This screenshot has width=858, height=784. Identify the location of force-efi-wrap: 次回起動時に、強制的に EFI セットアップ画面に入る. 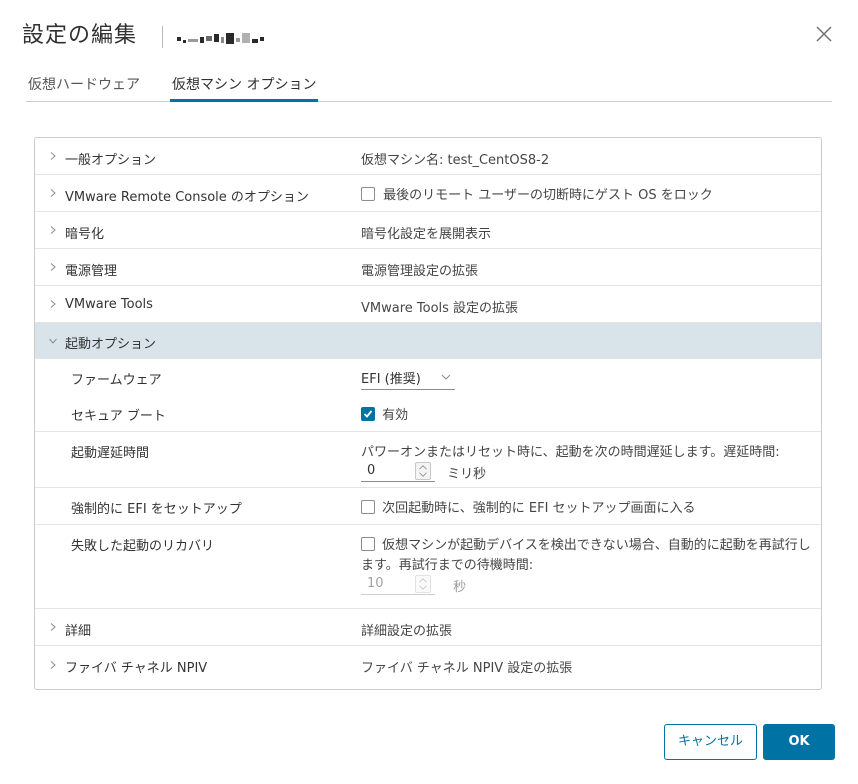
(528, 506).